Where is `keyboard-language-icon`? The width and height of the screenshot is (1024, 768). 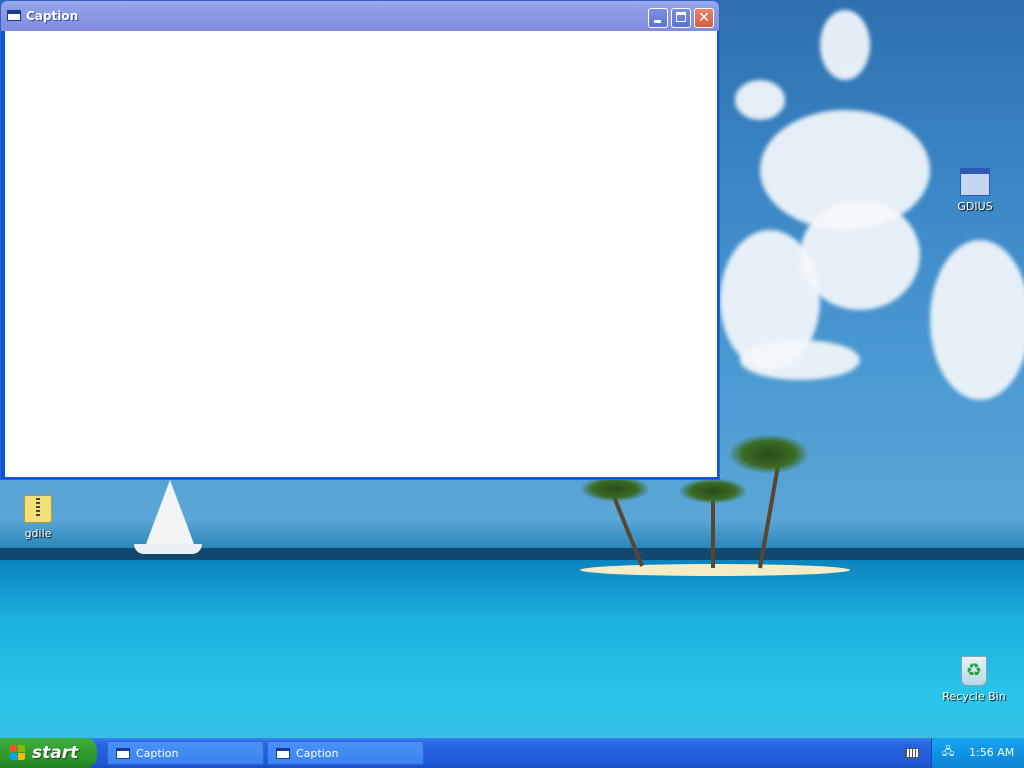 keyboard-language-icon is located at coordinates (912, 753).